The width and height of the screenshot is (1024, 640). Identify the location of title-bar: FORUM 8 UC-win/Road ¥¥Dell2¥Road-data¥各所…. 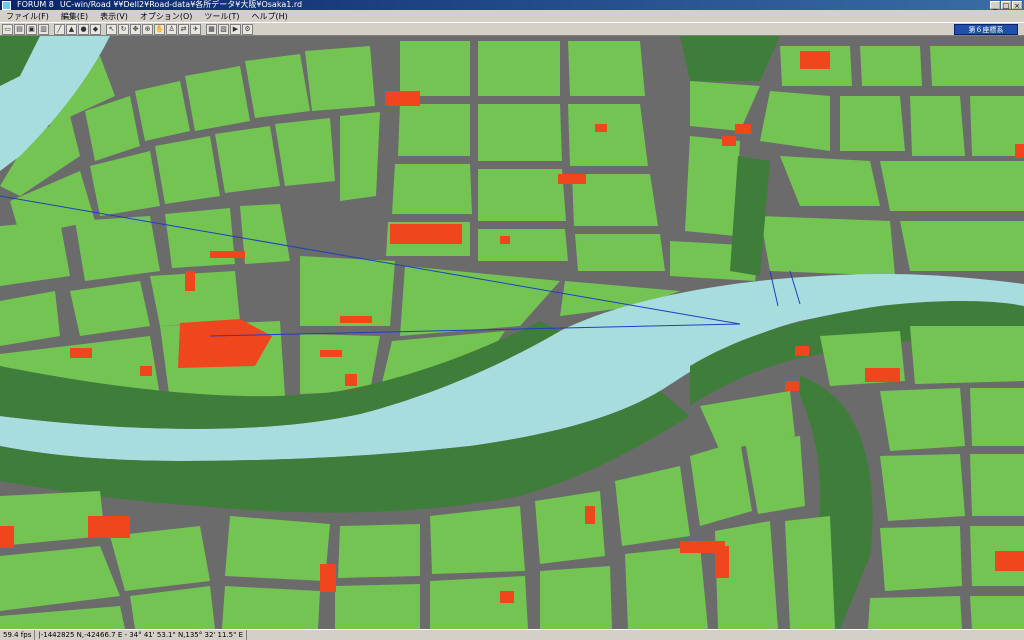
(512, 5).